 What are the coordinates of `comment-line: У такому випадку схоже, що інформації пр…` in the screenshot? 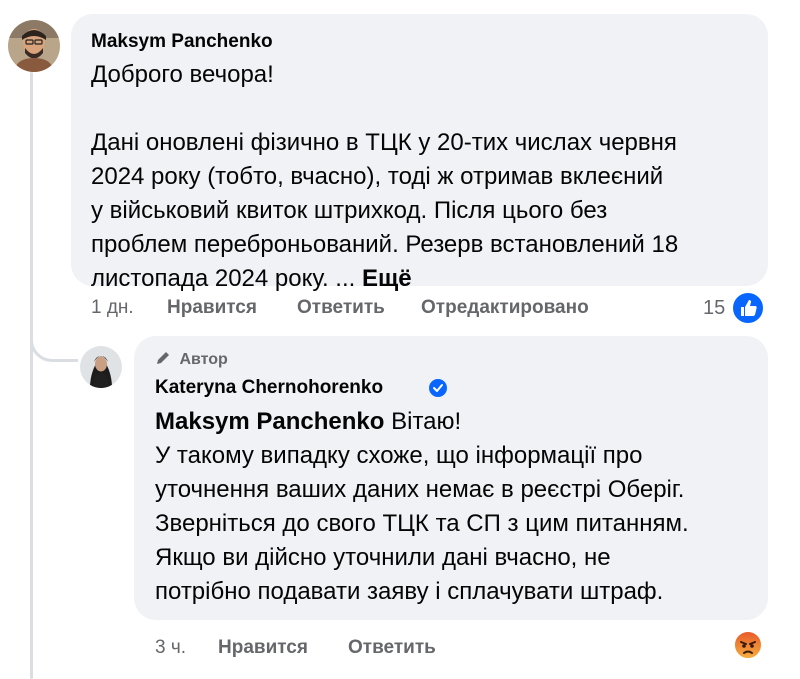 It's located at (399, 455).